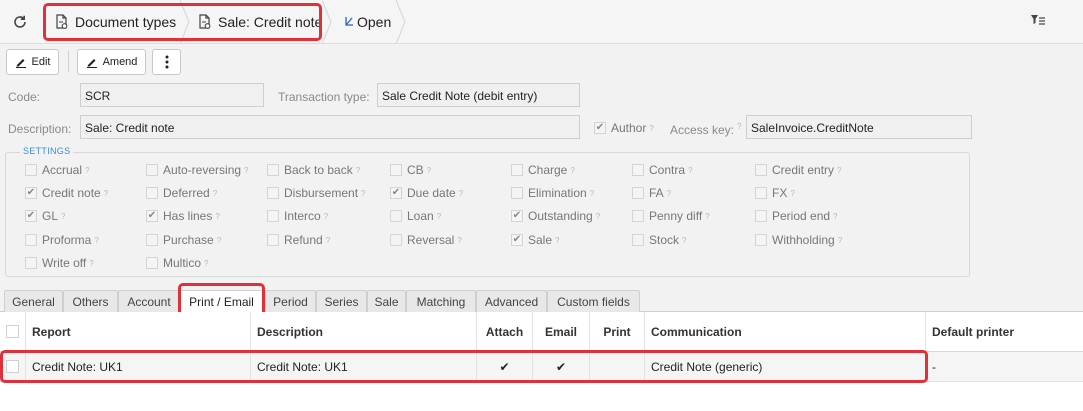  I want to click on setting-sale-checkbox: ✔ Sale?, so click(535, 240).